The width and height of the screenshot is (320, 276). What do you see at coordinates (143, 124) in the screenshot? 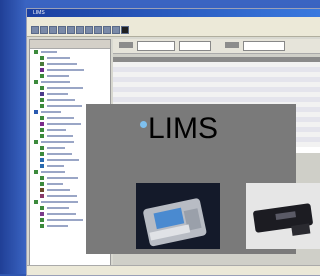
I see `bullet-icon` at bounding box center [143, 124].